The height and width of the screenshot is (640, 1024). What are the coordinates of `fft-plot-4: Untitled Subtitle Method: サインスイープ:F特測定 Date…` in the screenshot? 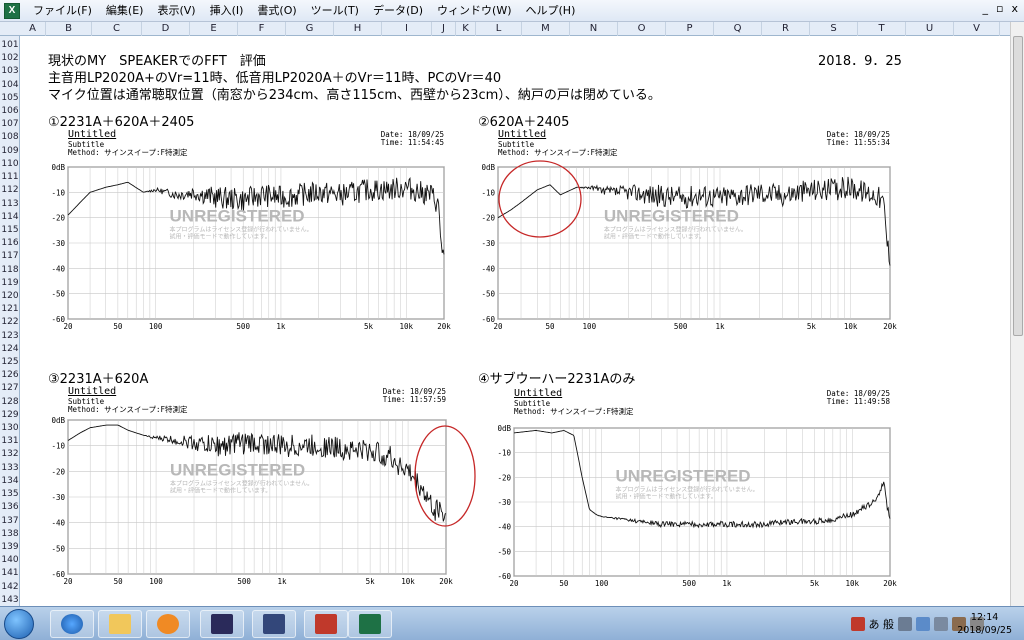 It's located at (685, 490).